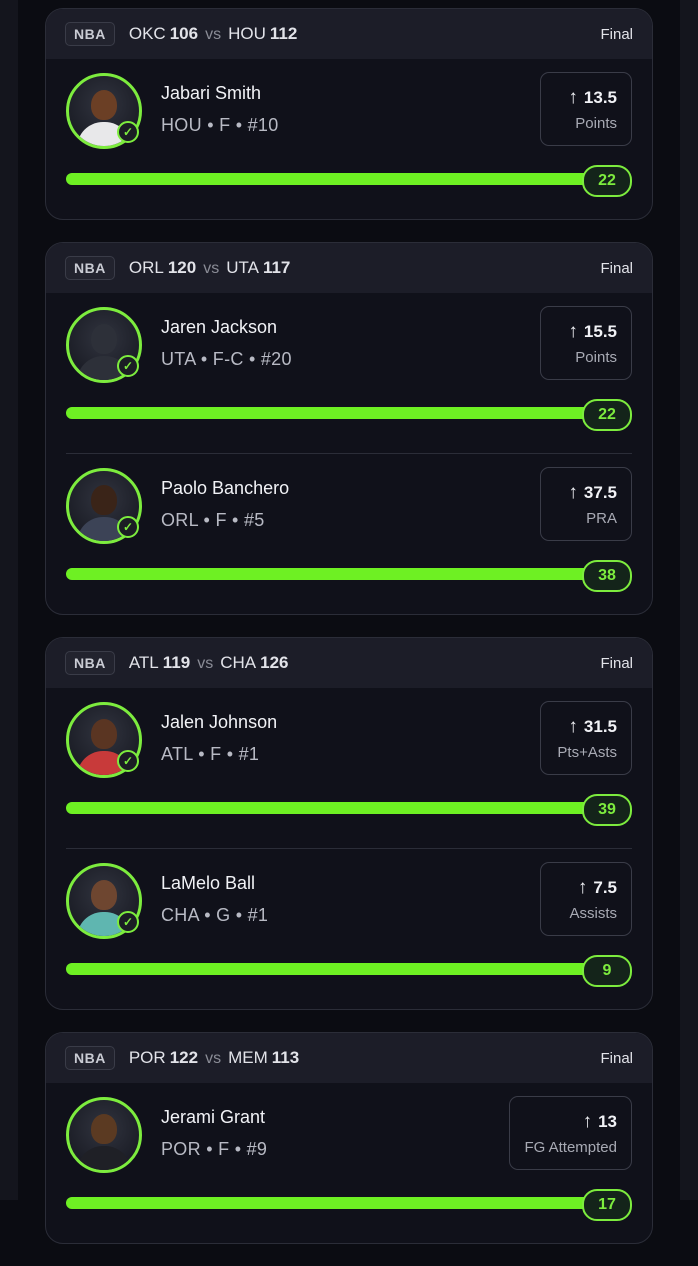 The width and height of the screenshot is (698, 1266). I want to click on right-edge, so click(689, 600).